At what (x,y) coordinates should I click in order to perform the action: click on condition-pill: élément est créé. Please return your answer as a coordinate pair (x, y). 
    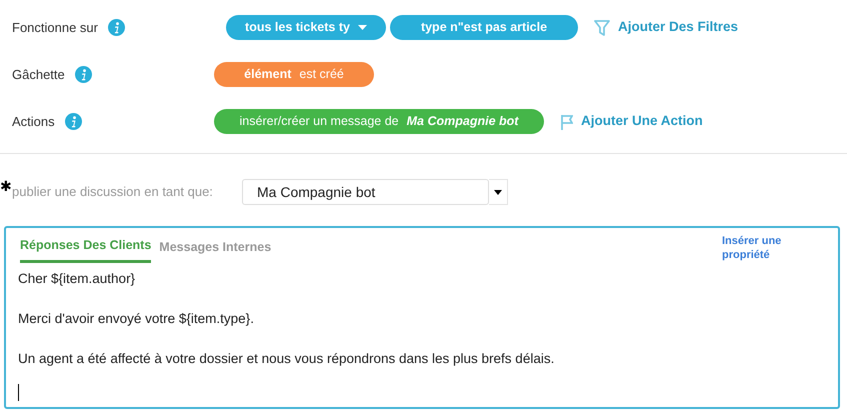
    Looking at the image, I should click on (294, 74).